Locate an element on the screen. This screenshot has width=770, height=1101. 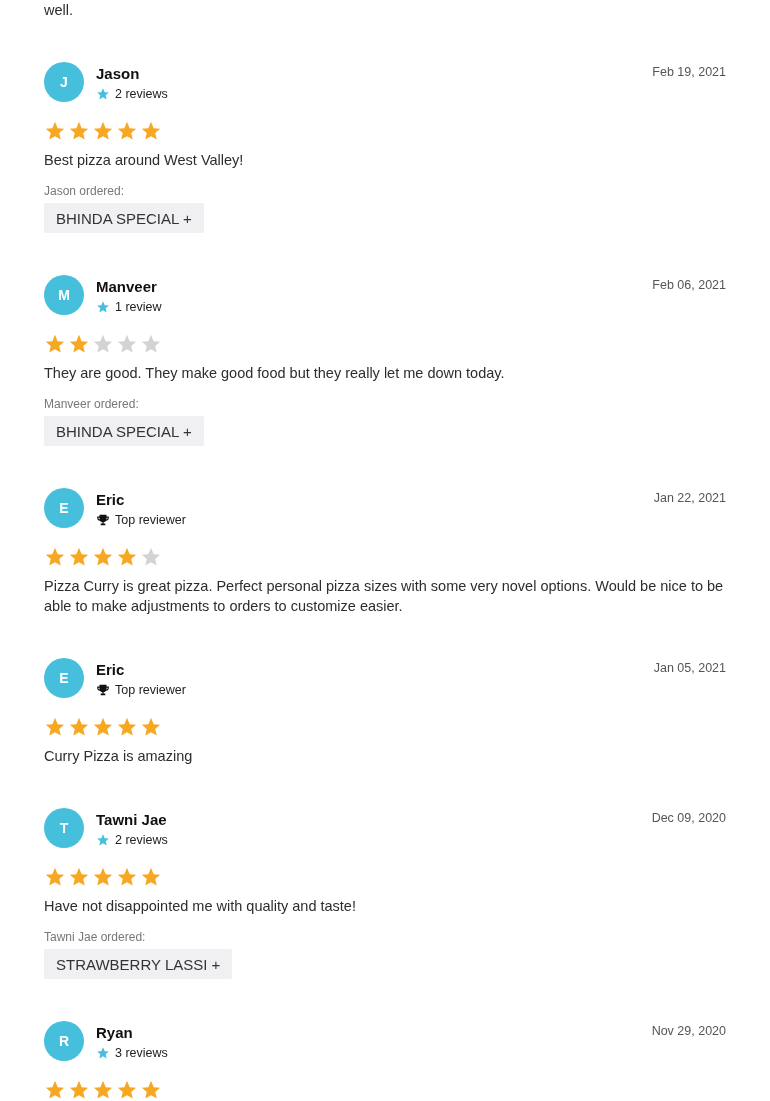
review-date: Jan 05, 2021 is located at coordinates (689, 668).